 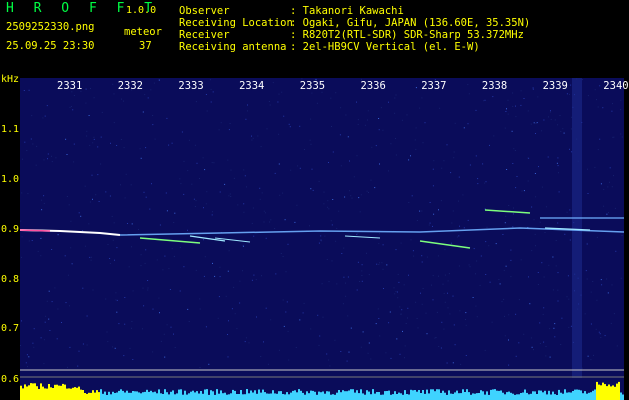 What do you see at coordinates (577, 228) in the screenshot?
I see `interference-band` at bounding box center [577, 228].